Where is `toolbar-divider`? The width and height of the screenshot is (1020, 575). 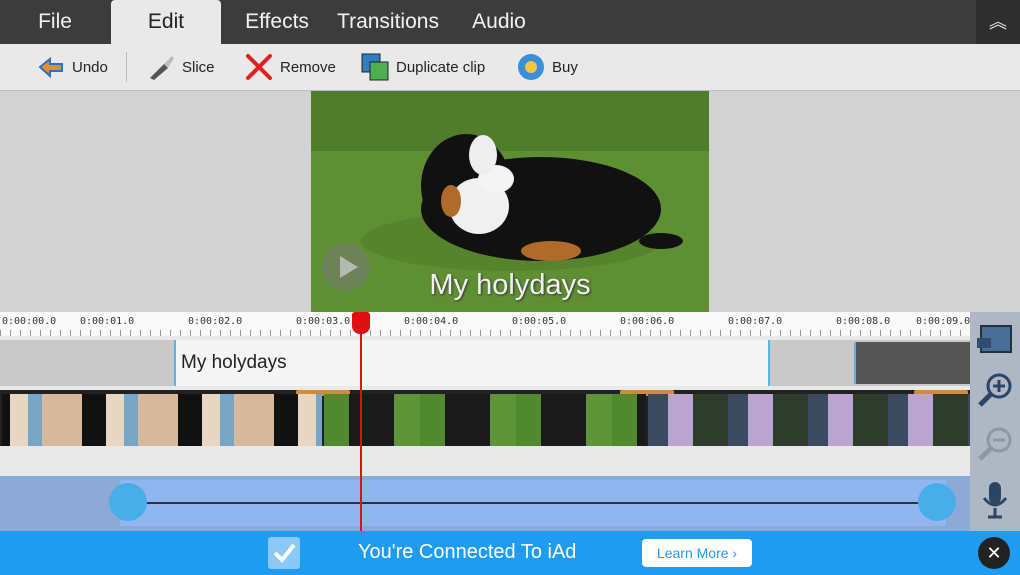
toolbar-divider is located at coordinates (126, 67).